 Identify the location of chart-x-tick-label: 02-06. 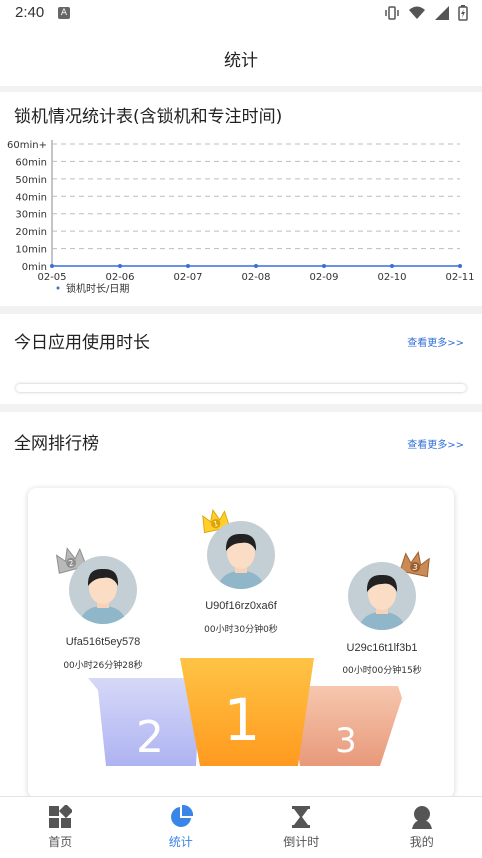
(119, 277).